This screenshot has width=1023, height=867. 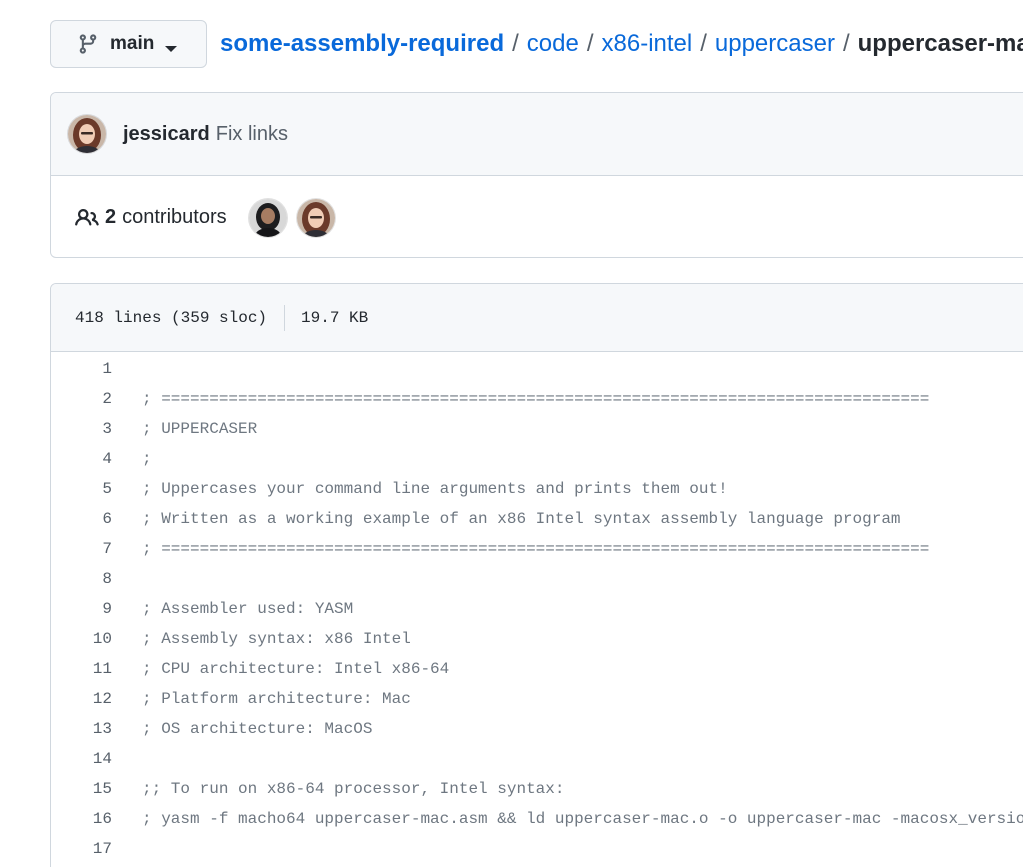 What do you see at coordinates (81, 729) in the screenshot?
I see `line-number: 13` at bounding box center [81, 729].